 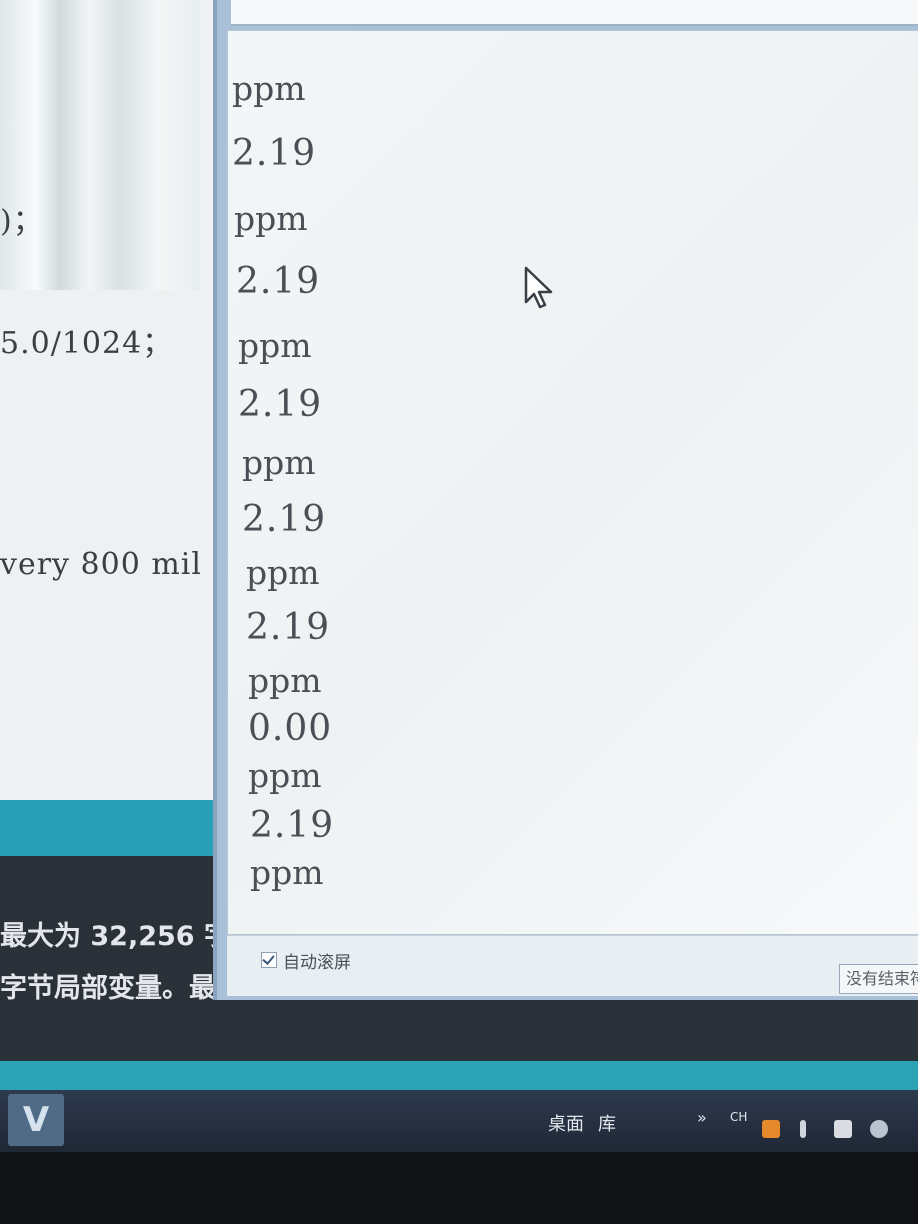 I want to click on code-line-3: very 800 mil, so click(x=101, y=564).